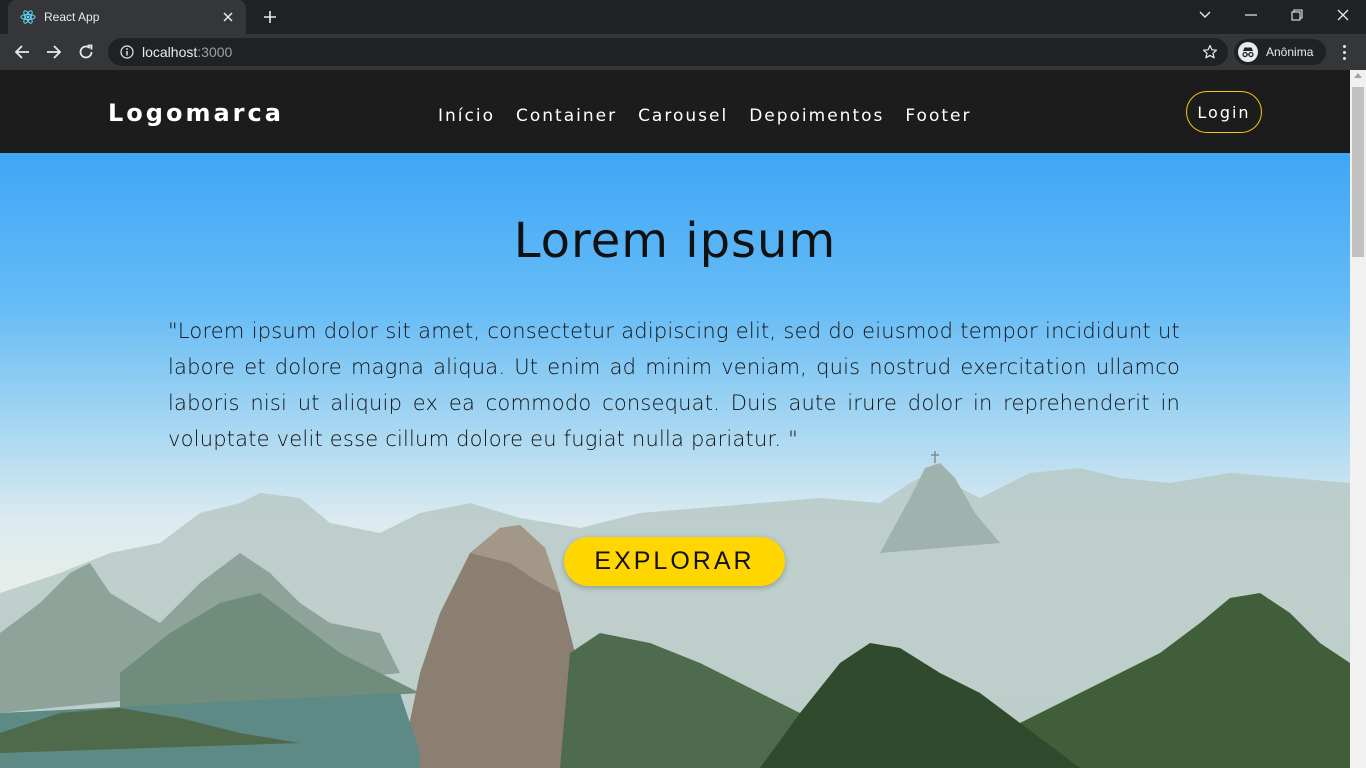  What do you see at coordinates (675, 241) in the screenshot?
I see `hero-title: Lorem ipsum` at bounding box center [675, 241].